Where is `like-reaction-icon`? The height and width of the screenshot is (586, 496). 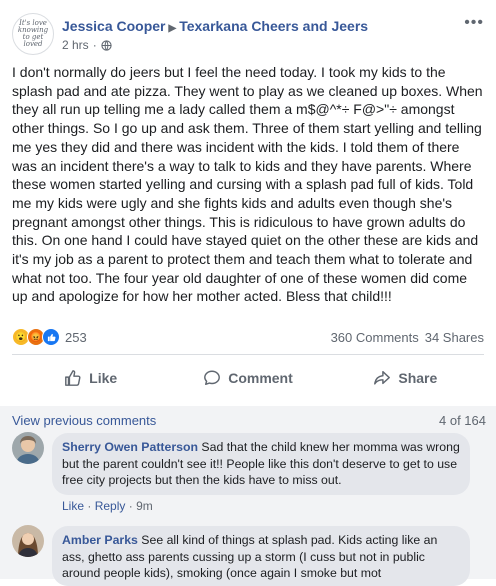 like-reaction-icon is located at coordinates (51, 337).